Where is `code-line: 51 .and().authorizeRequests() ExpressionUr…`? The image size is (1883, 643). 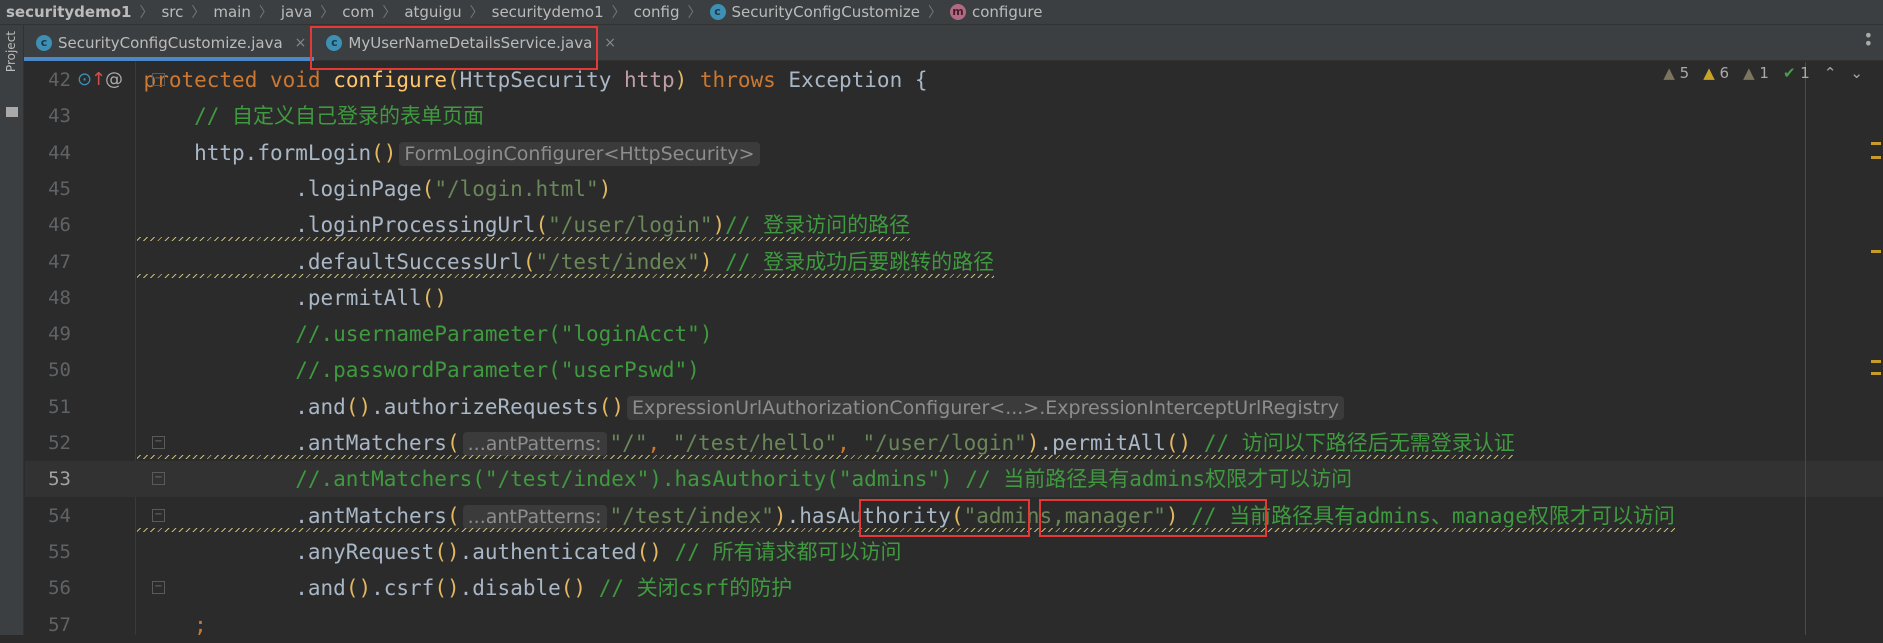 code-line: 51 .and().authorizeRequests() ExpressionUr… is located at coordinates (954, 407).